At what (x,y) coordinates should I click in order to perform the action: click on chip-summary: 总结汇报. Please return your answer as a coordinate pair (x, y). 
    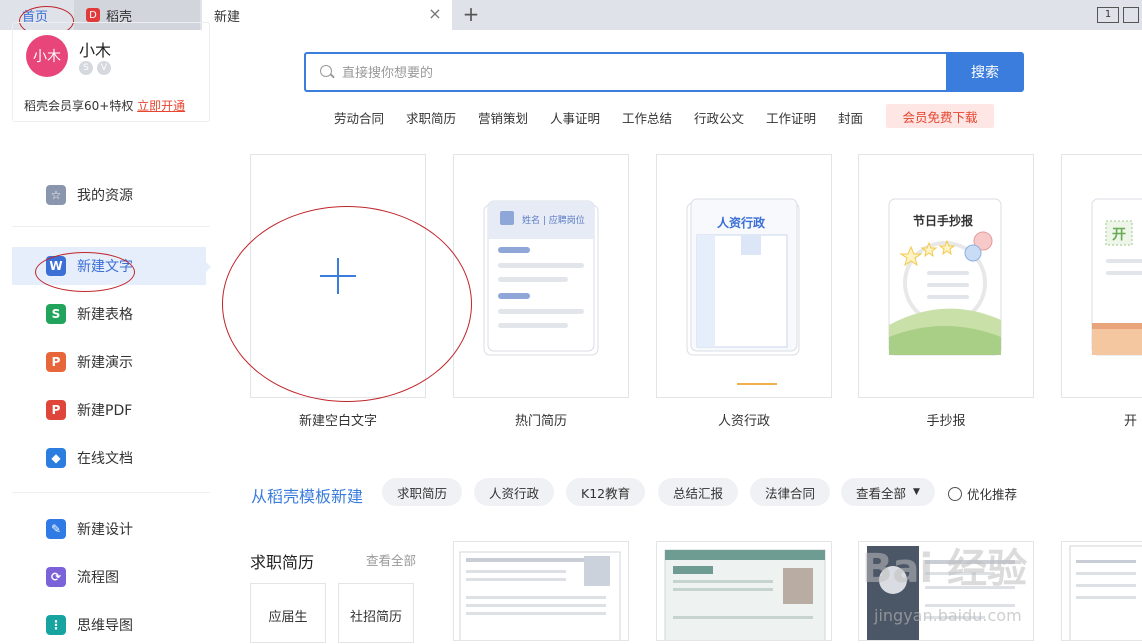
    Looking at the image, I should click on (698, 492).